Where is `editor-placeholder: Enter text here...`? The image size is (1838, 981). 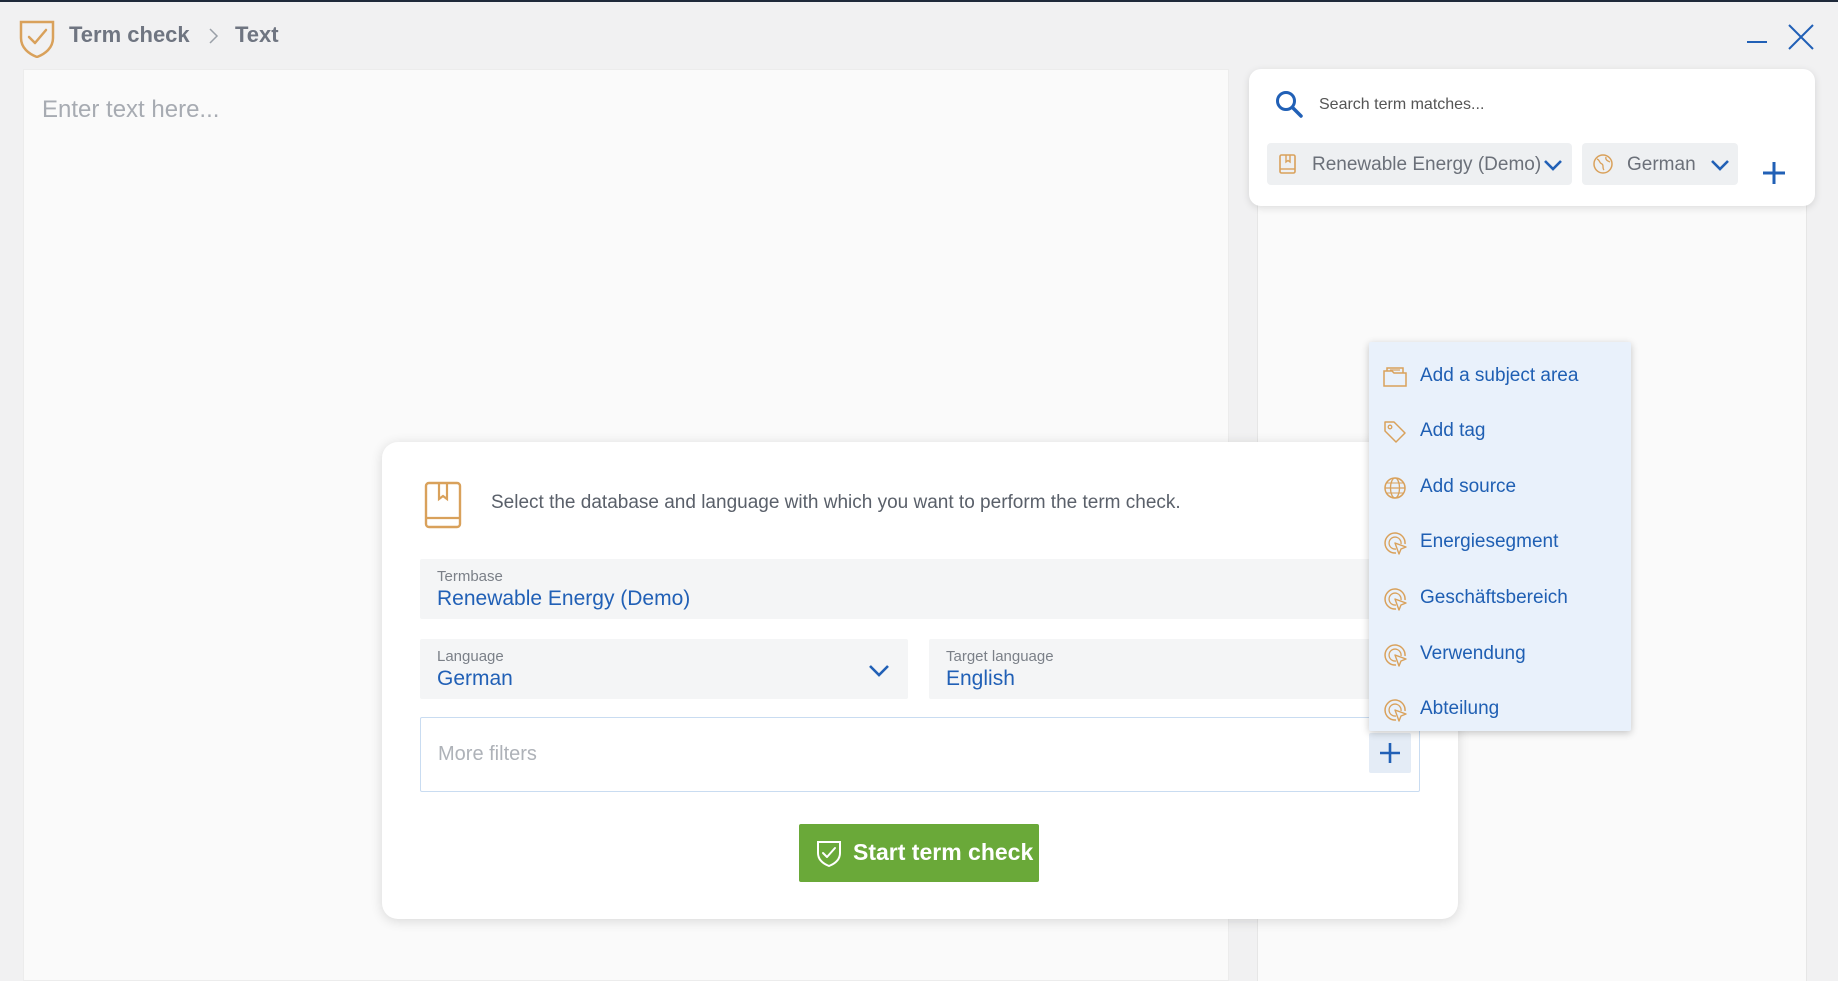 editor-placeholder: Enter text here... is located at coordinates (131, 109).